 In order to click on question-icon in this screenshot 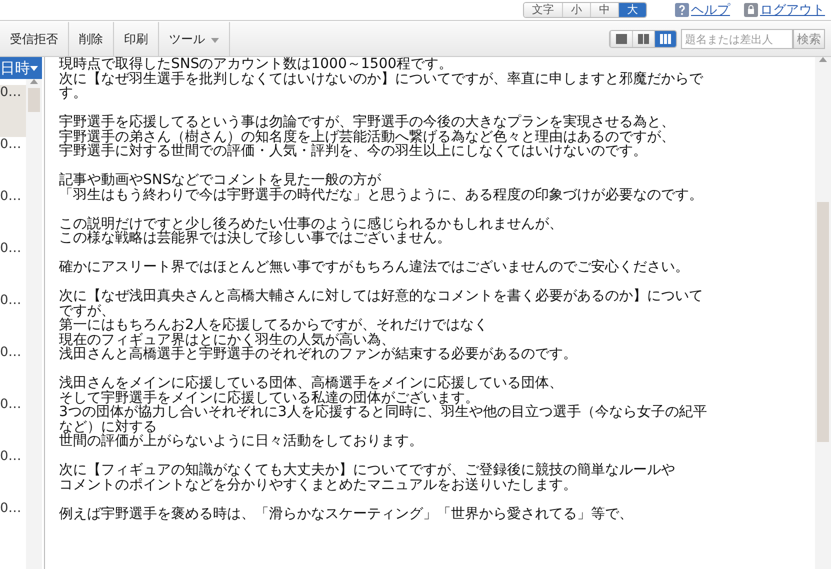, I will do `click(682, 10)`.